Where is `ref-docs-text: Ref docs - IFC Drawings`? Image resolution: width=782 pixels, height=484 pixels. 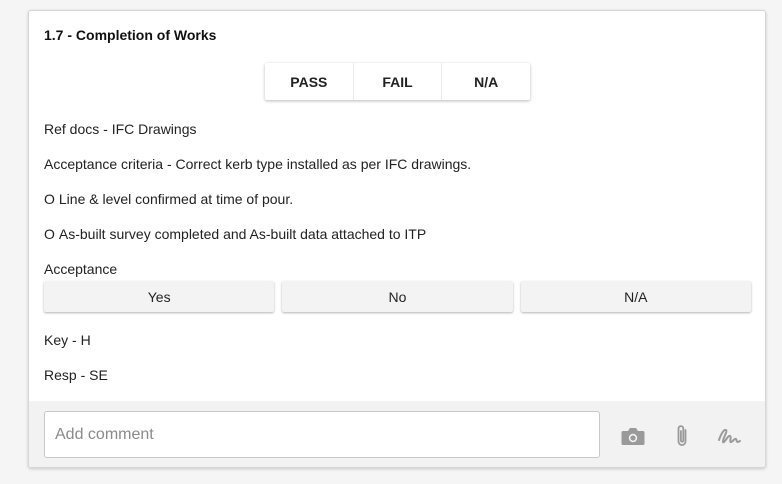 ref-docs-text: Ref docs - IFC Drawings is located at coordinates (120, 129).